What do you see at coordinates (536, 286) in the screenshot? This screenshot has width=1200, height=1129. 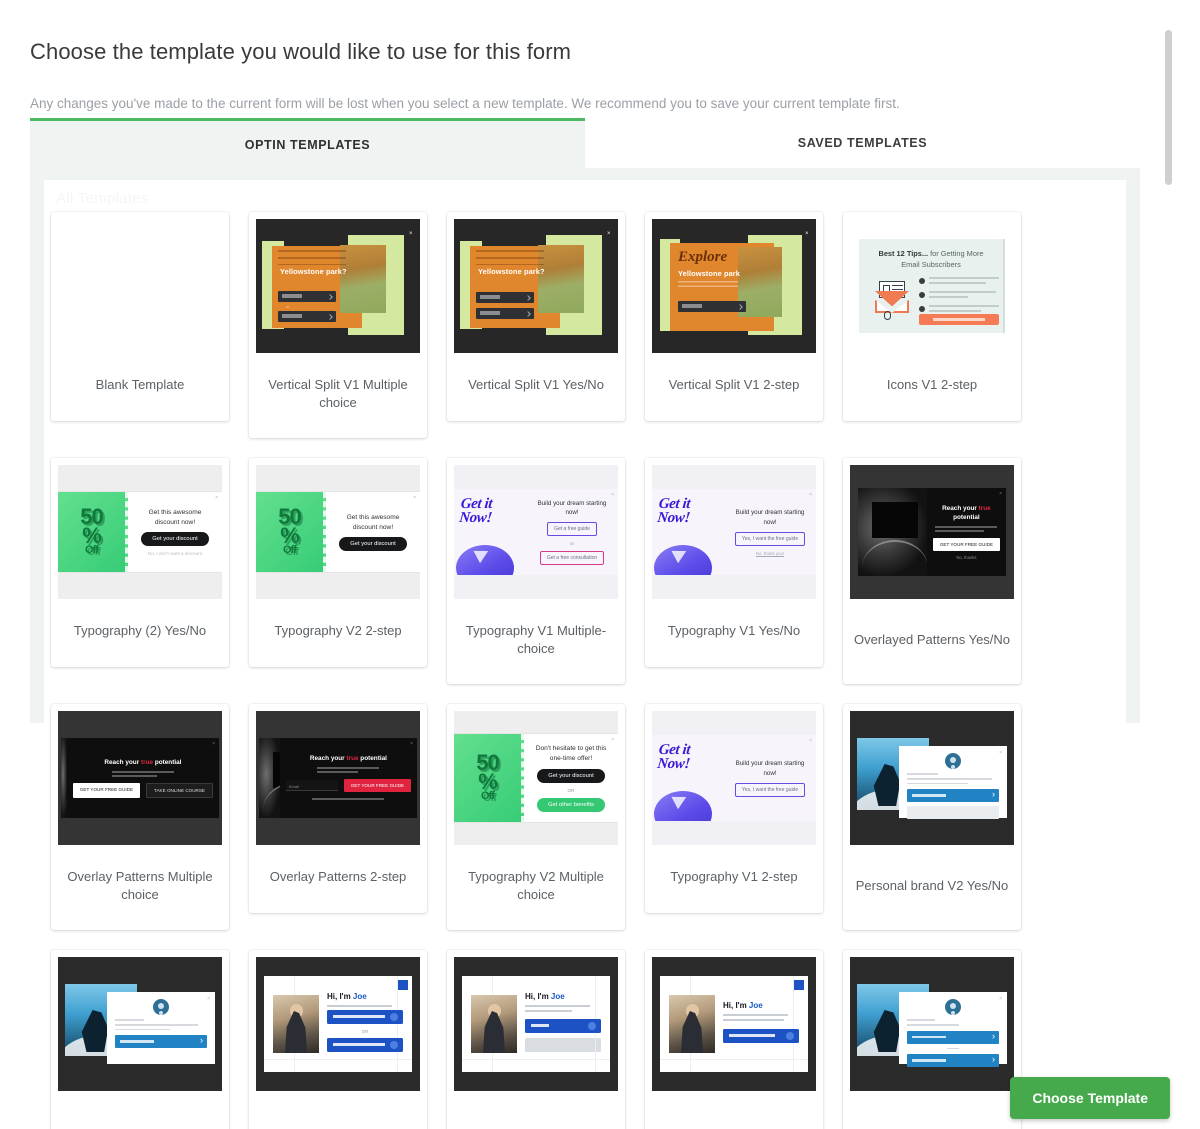 I see `template-thumbnail-yellowstone-yesno: Yellowstone park? ×` at bounding box center [536, 286].